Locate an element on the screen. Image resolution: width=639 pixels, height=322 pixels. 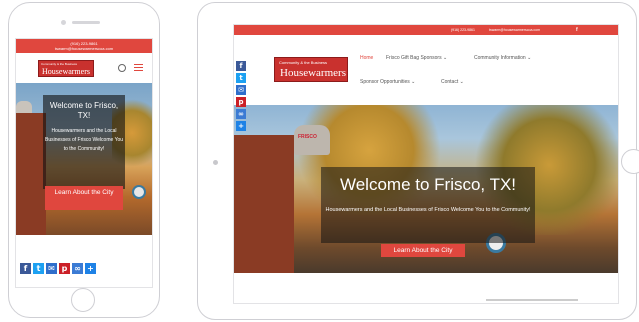
hamburger-menu-icon is located at coordinates (138, 68).